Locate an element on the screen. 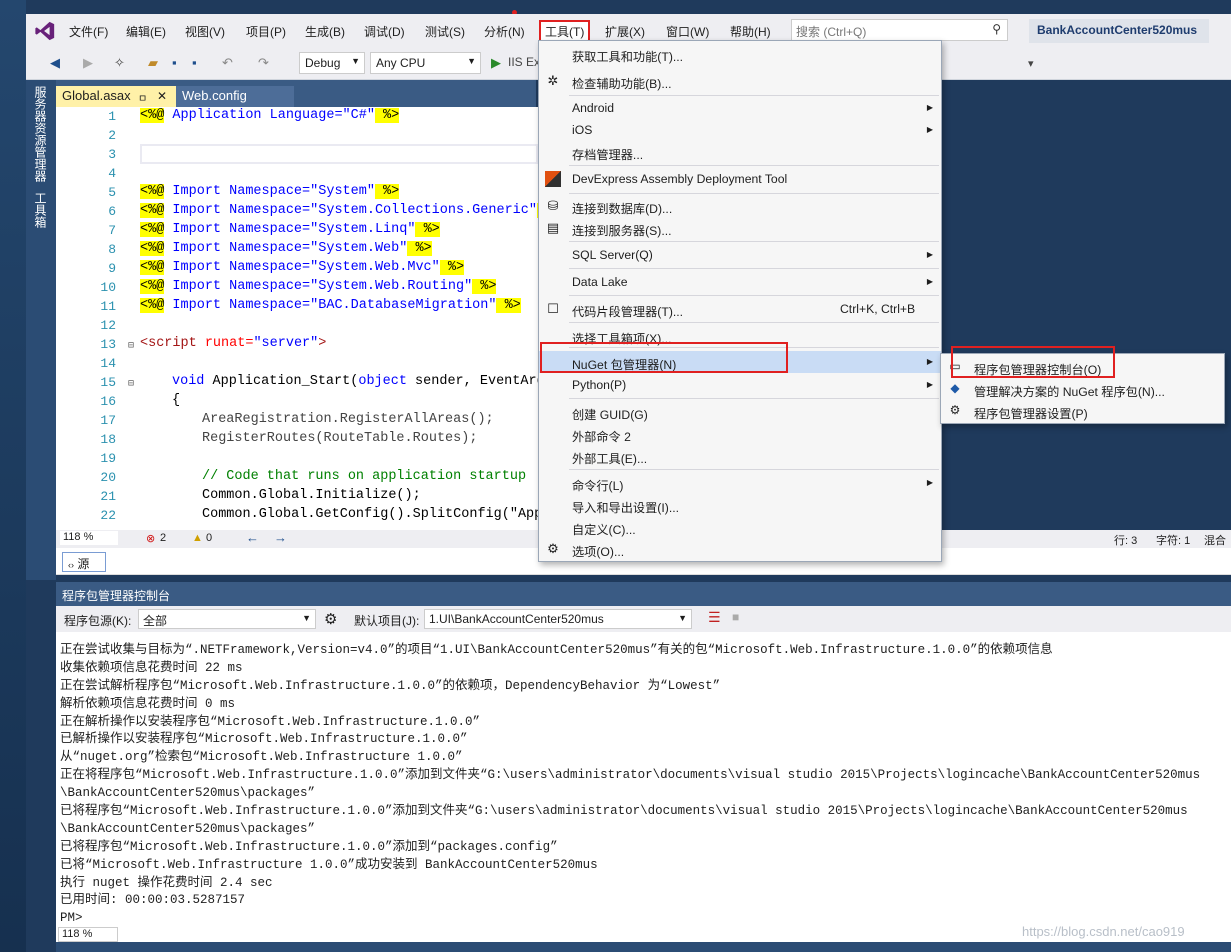  submenu-arrow-icon: ▶ is located at coordinates (929, 361).